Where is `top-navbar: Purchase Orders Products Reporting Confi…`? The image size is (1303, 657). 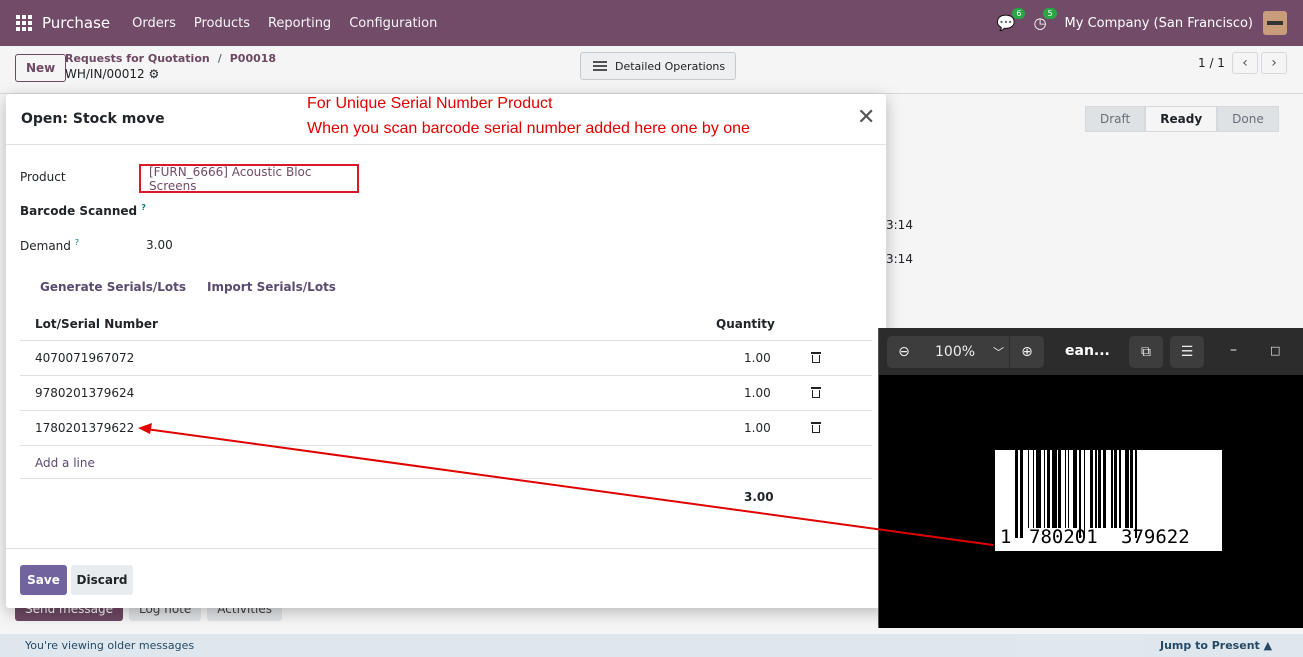
top-navbar: Purchase Orders Products Reporting Confi… is located at coordinates (651, 23).